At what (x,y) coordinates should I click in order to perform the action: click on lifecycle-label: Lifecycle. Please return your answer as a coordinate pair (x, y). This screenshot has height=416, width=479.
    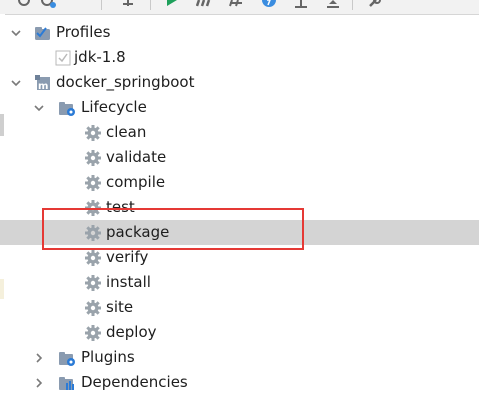
    Looking at the image, I should click on (114, 107).